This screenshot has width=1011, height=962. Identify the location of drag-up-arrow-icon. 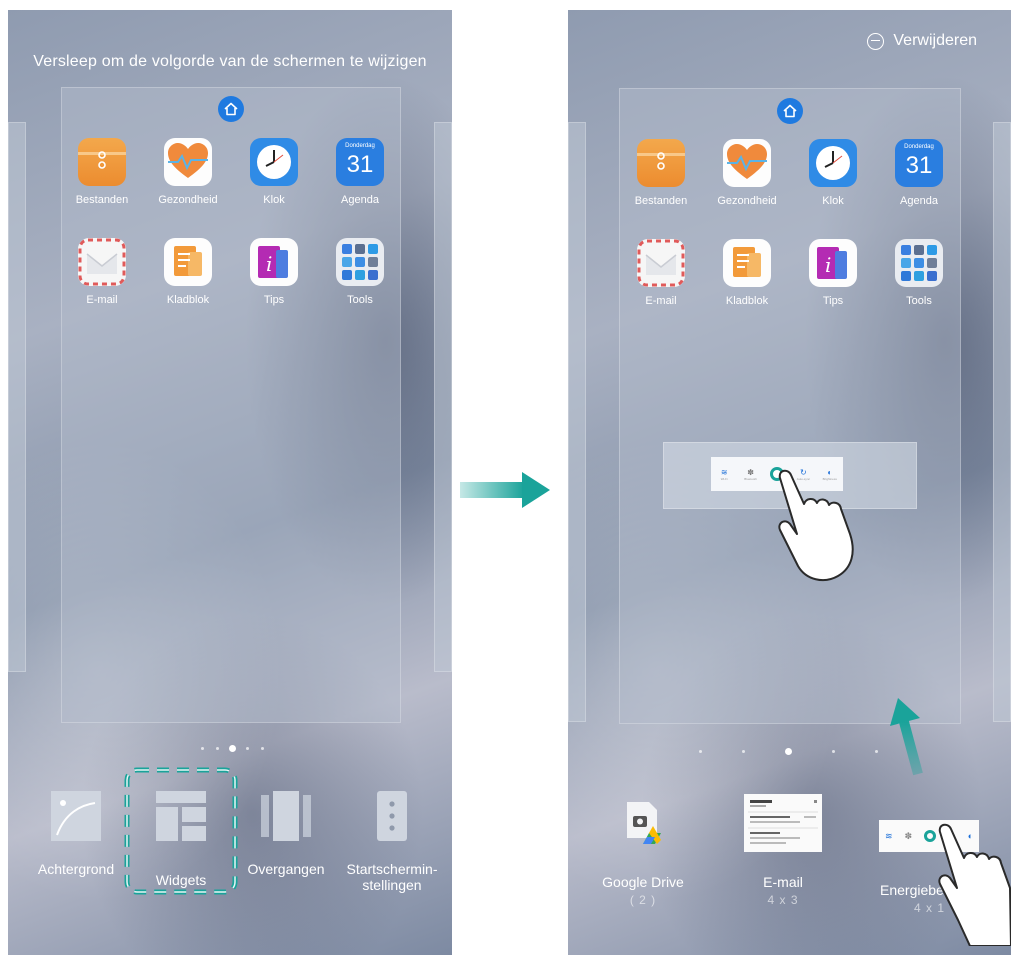
(909, 738).